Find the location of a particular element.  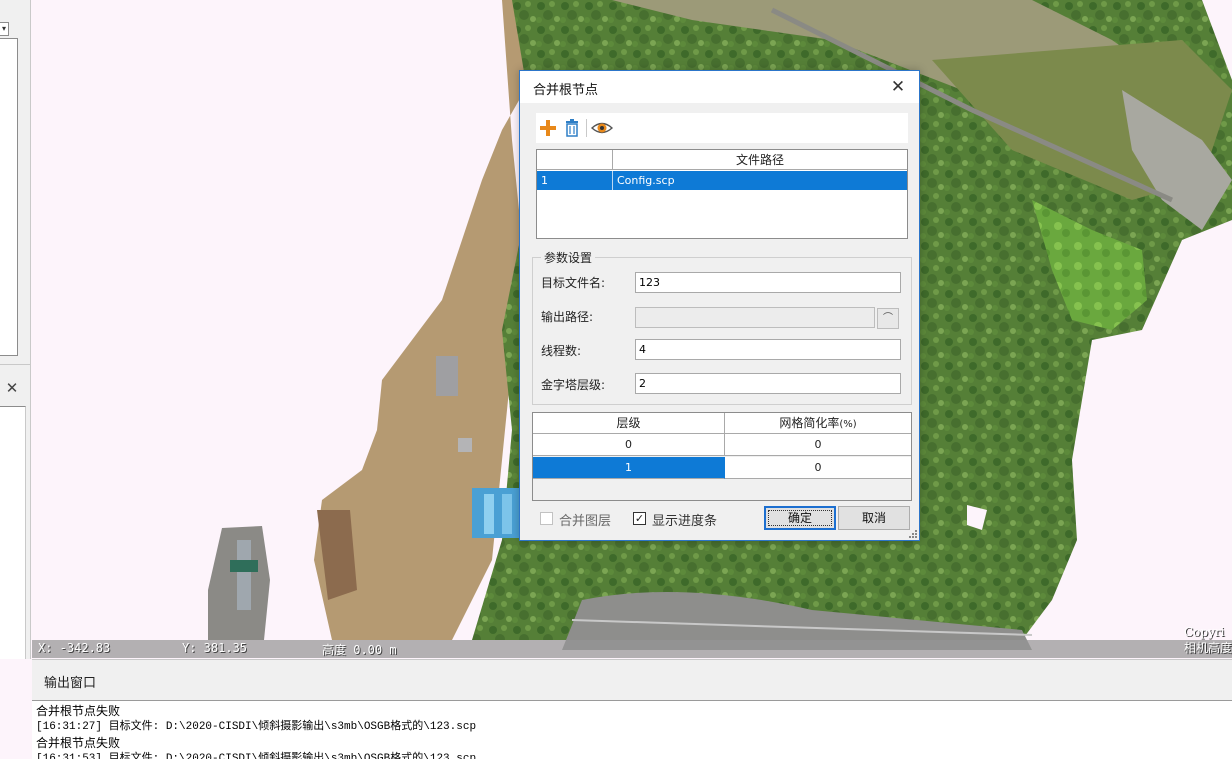

target-name-input: 123 is located at coordinates (768, 282).